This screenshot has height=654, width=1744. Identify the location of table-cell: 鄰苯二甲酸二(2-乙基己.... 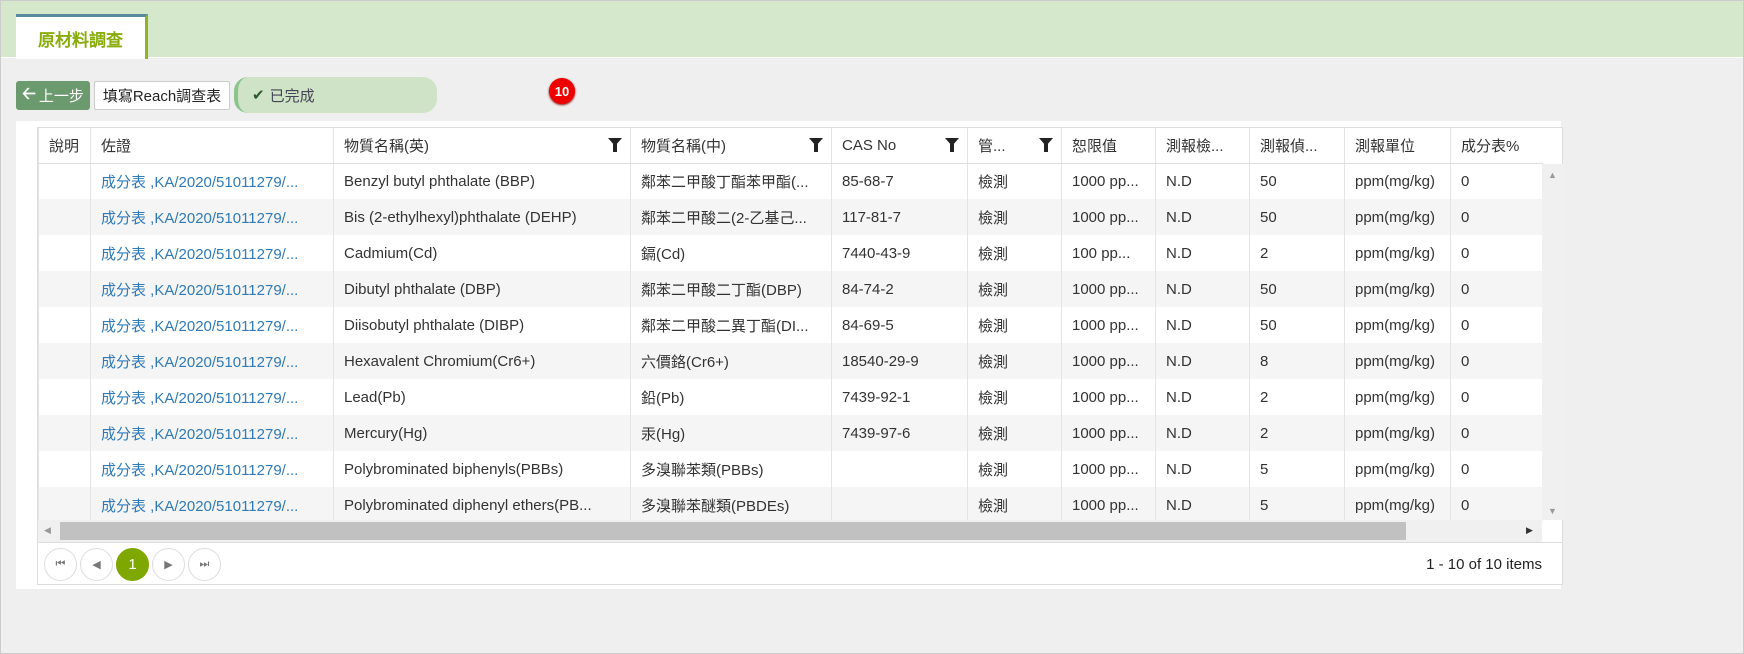
(731, 217).